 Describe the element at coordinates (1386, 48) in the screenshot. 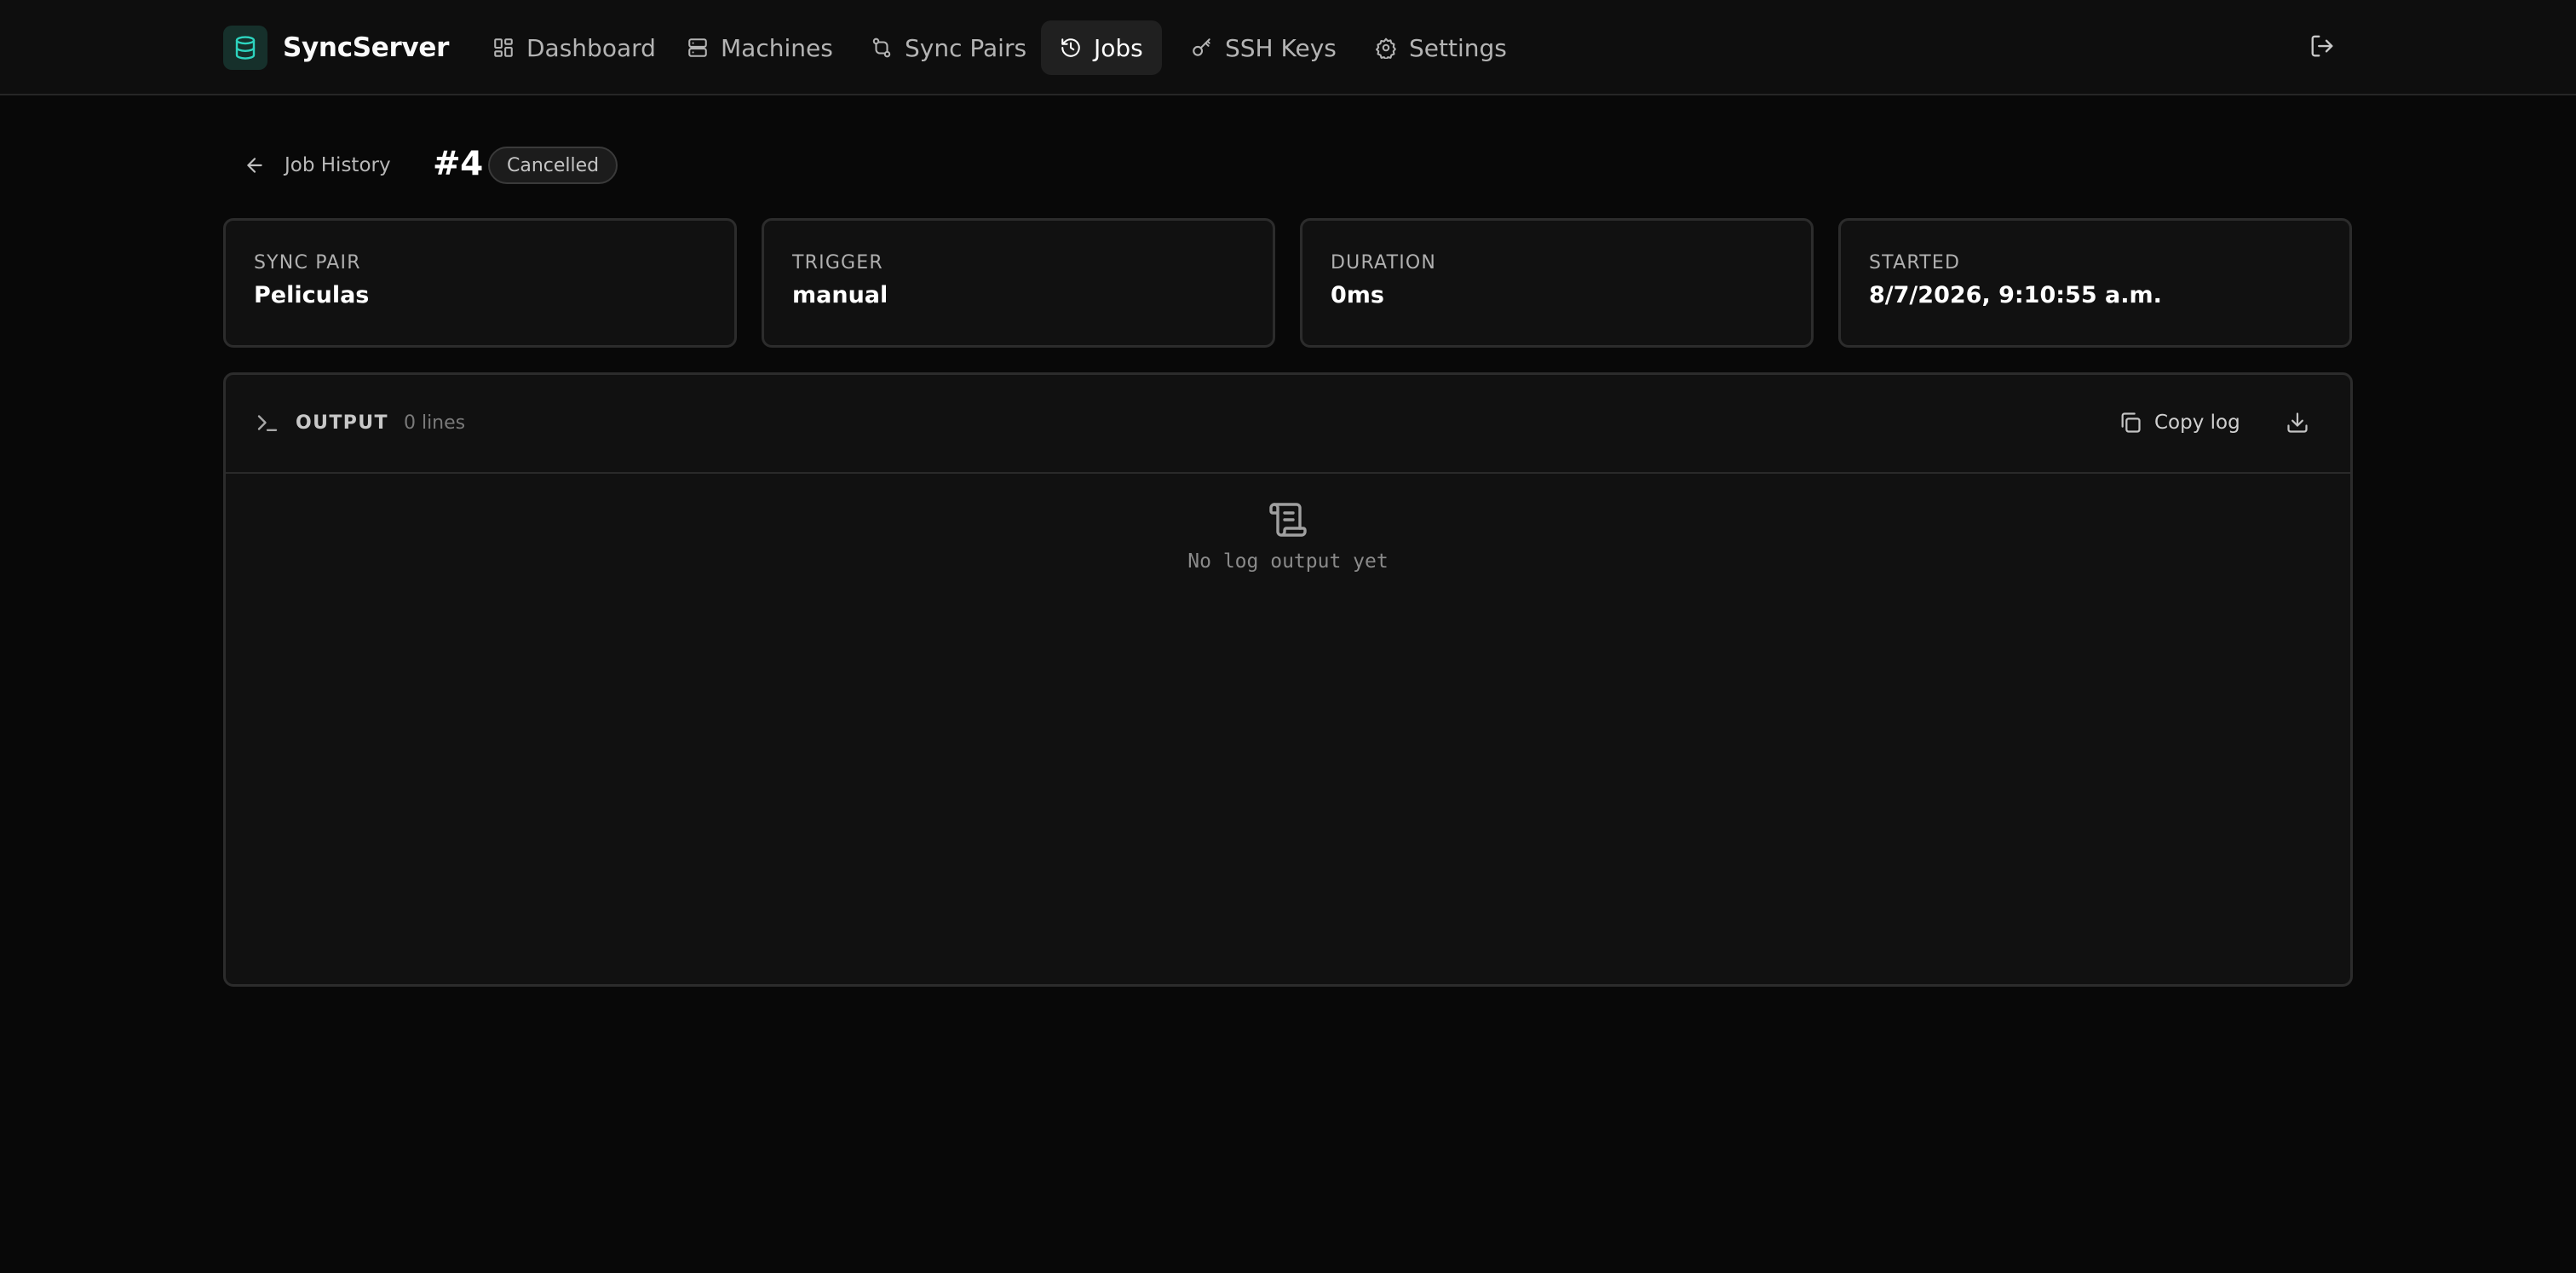

I see `gear-icon` at that location.